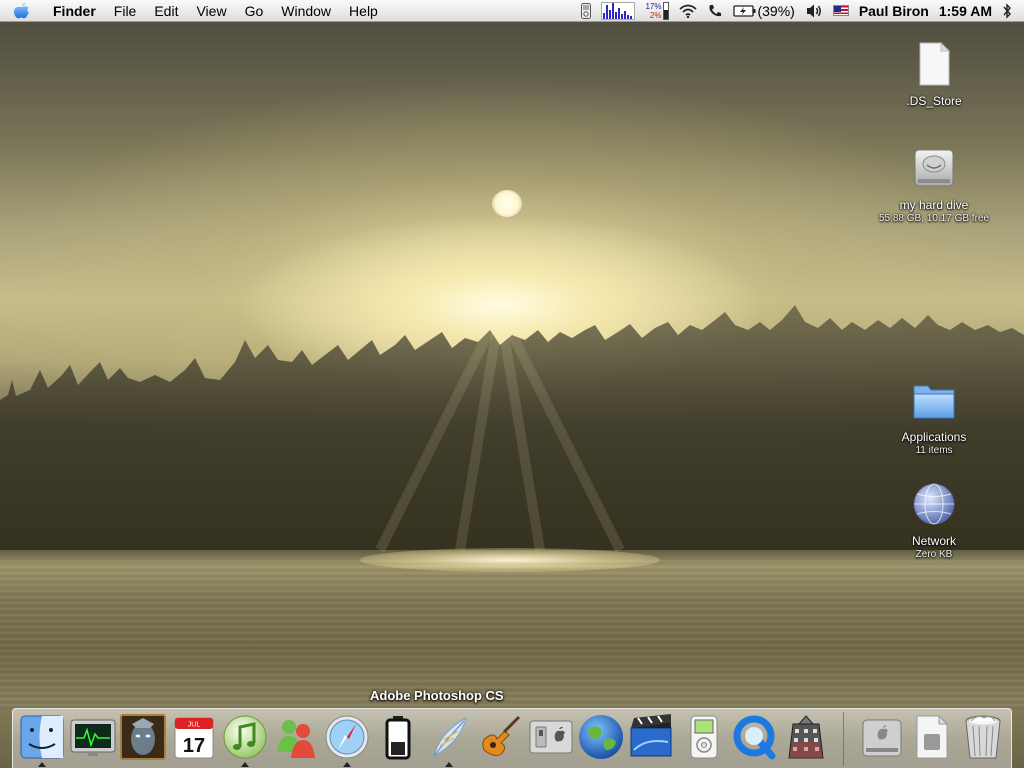  What do you see at coordinates (306, 11) in the screenshot?
I see `menu-window: Window` at bounding box center [306, 11].